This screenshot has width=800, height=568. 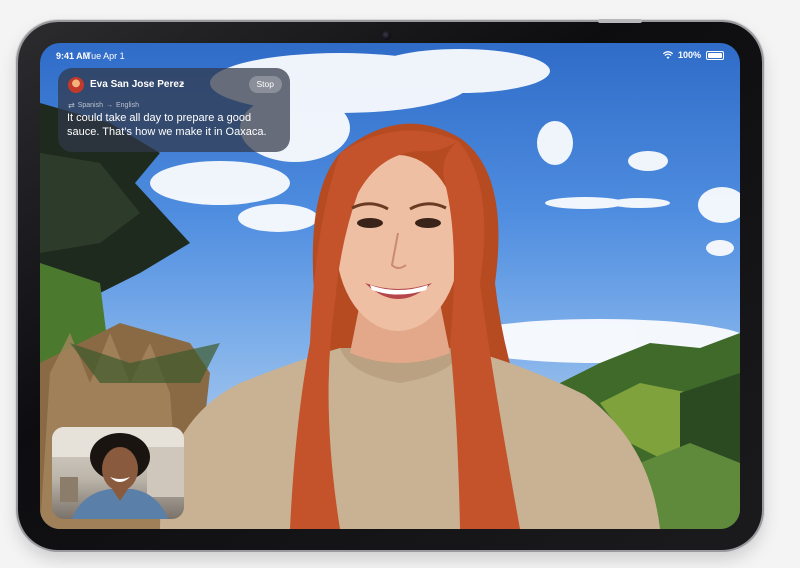 What do you see at coordinates (390, 54) in the screenshot?
I see `status-bar: 9:41 AM Tue Apr 1 100%` at bounding box center [390, 54].